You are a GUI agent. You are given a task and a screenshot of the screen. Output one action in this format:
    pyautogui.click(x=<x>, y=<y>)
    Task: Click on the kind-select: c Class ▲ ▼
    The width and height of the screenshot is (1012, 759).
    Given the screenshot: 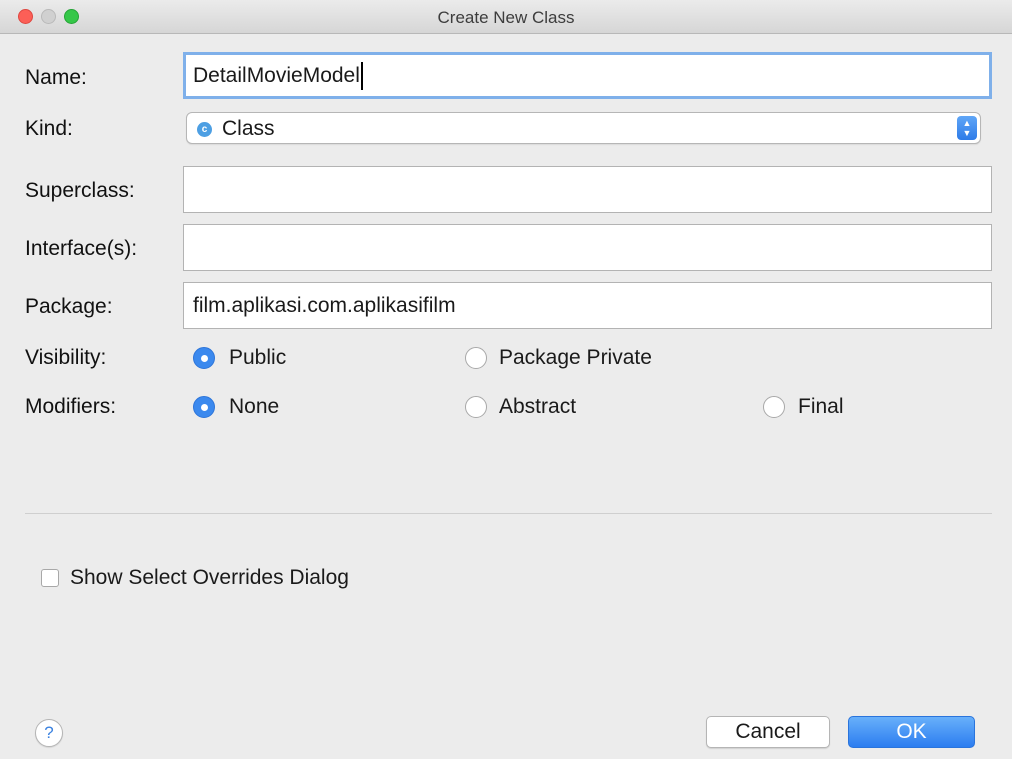 What is the action you would take?
    pyautogui.click(x=583, y=128)
    